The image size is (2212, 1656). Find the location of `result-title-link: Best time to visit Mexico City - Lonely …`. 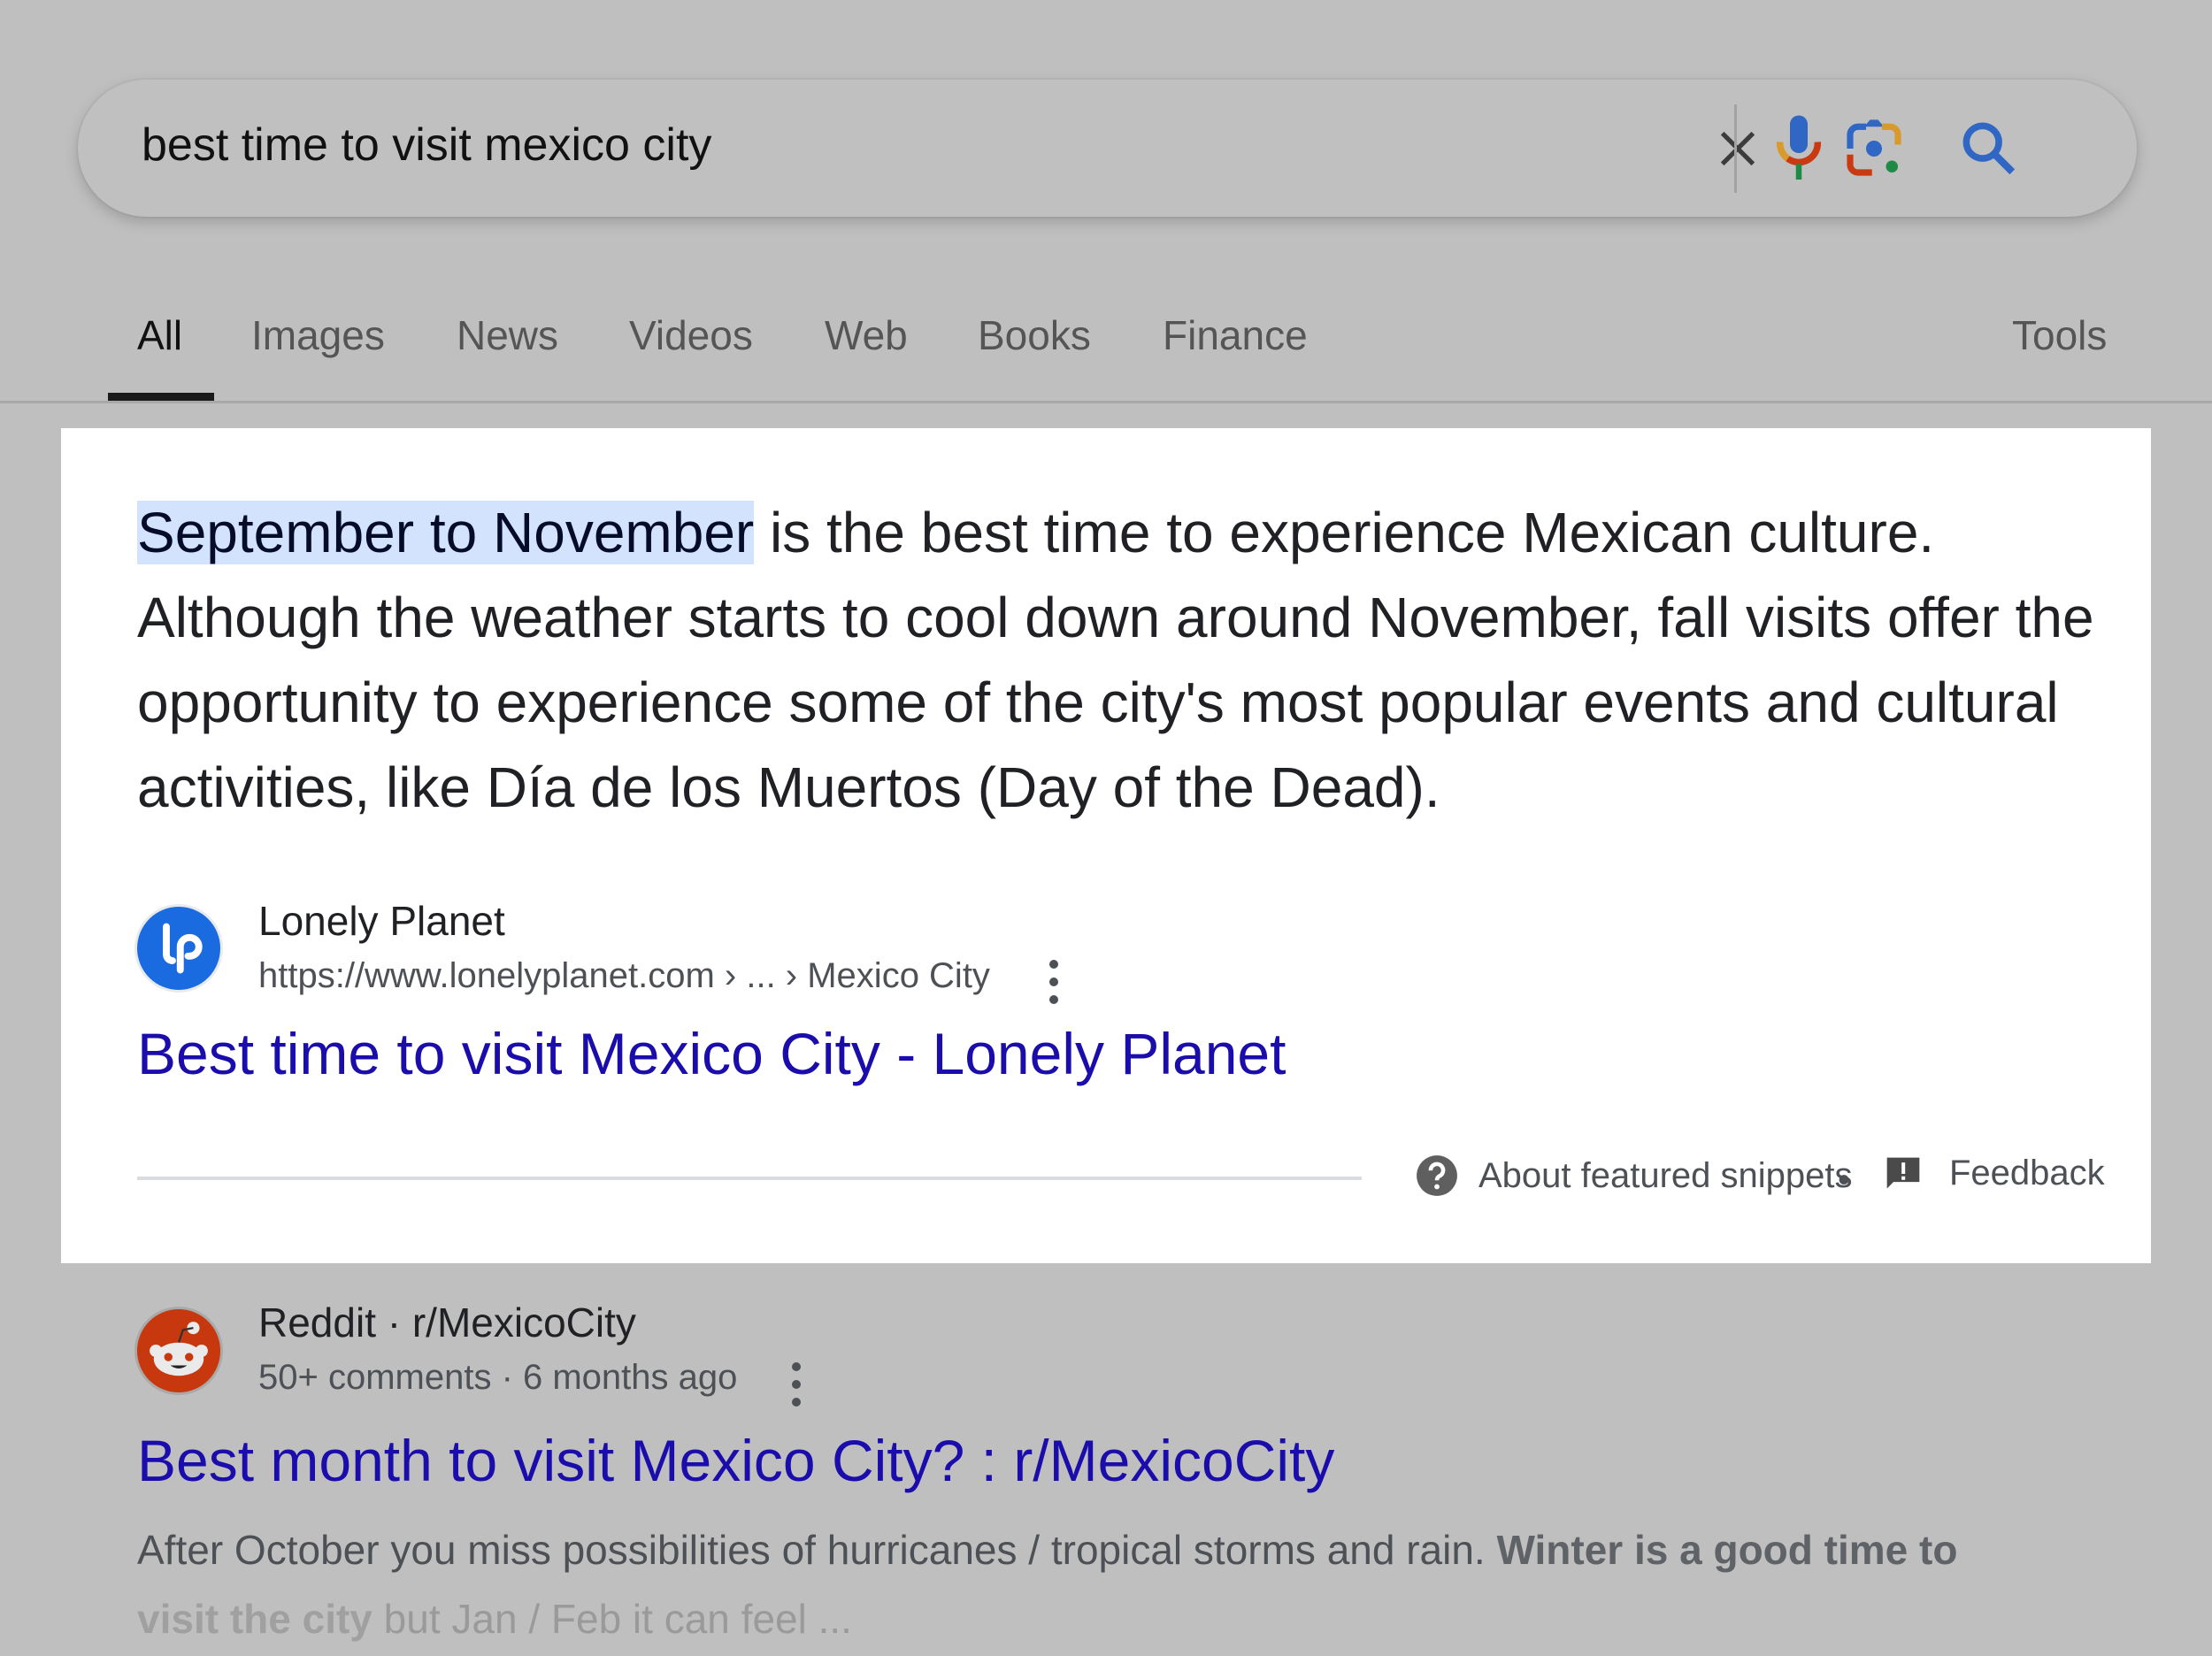

result-title-link: Best time to visit Mexico City - Lonely … is located at coordinates (712, 1053).